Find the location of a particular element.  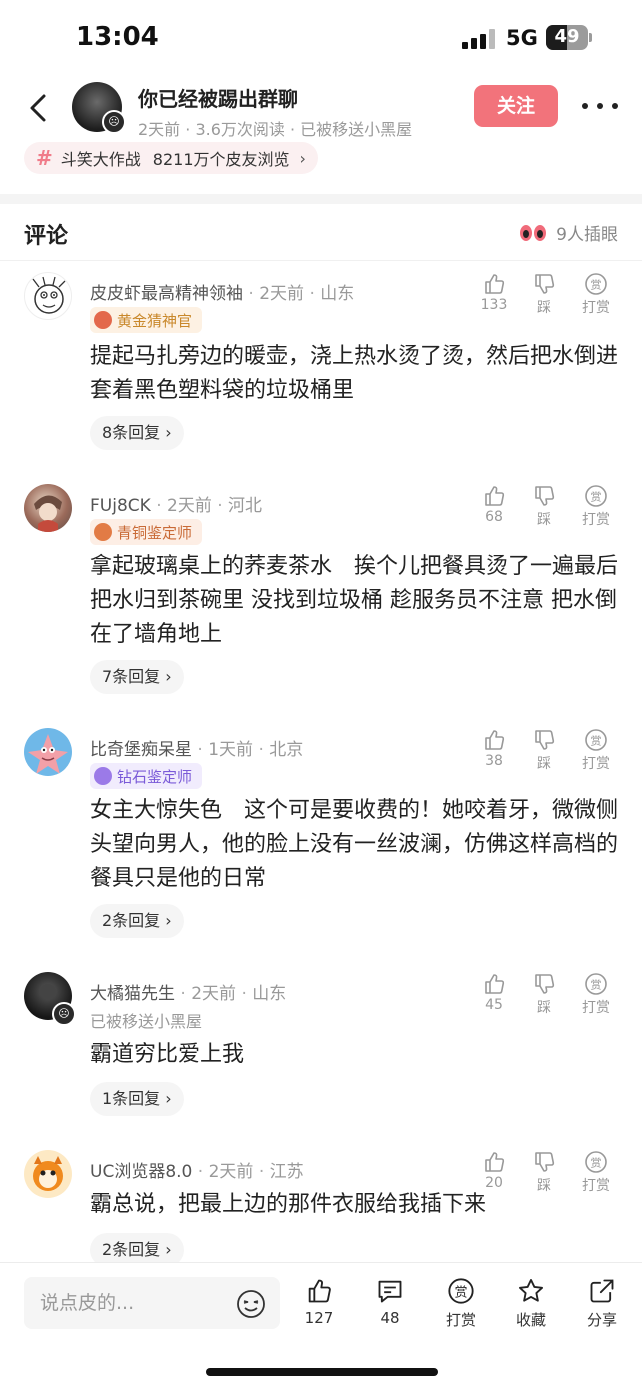

gold-medal-icon is located at coordinates (103, 320).